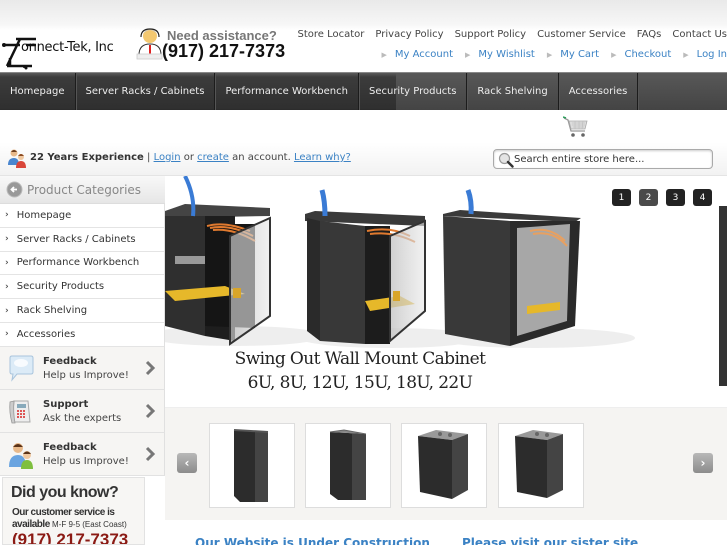 The image size is (727, 545). Describe the element at coordinates (413, 91) in the screenshot. I see `nav-security-products: Security Products` at that location.